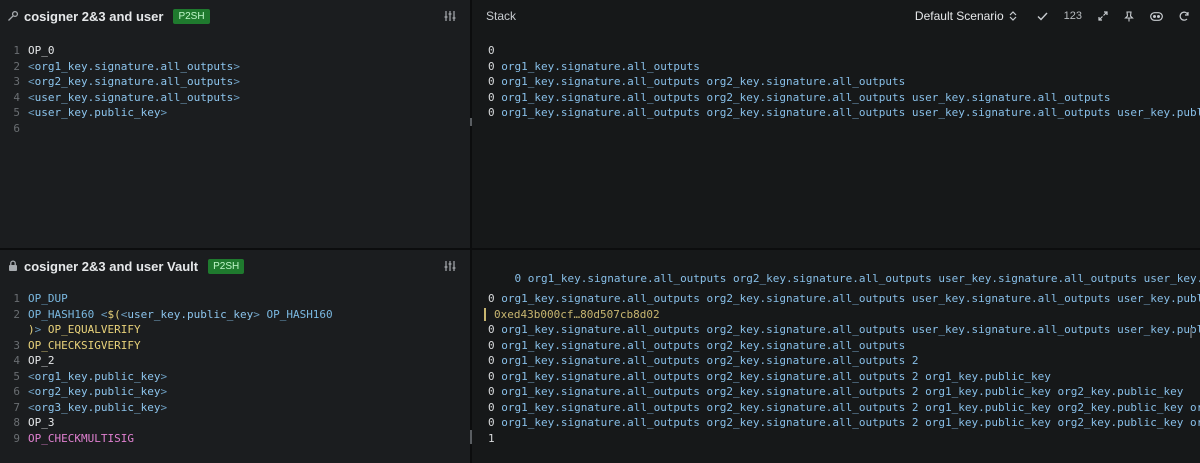 This screenshot has width=1200, height=463. Describe the element at coordinates (41, 422) in the screenshot. I see `code-token: OP_3` at that location.